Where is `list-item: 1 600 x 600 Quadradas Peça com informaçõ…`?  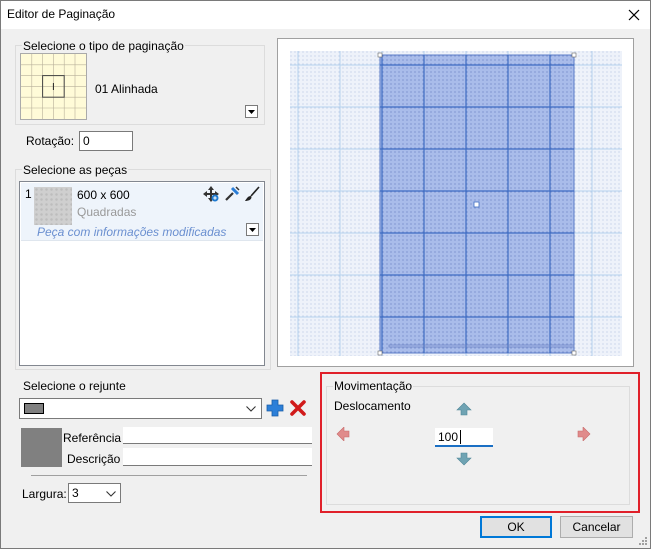 list-item: 1 600 x 600 Quadradas Peça com informaçõ… is located at coordinates (142, 212).